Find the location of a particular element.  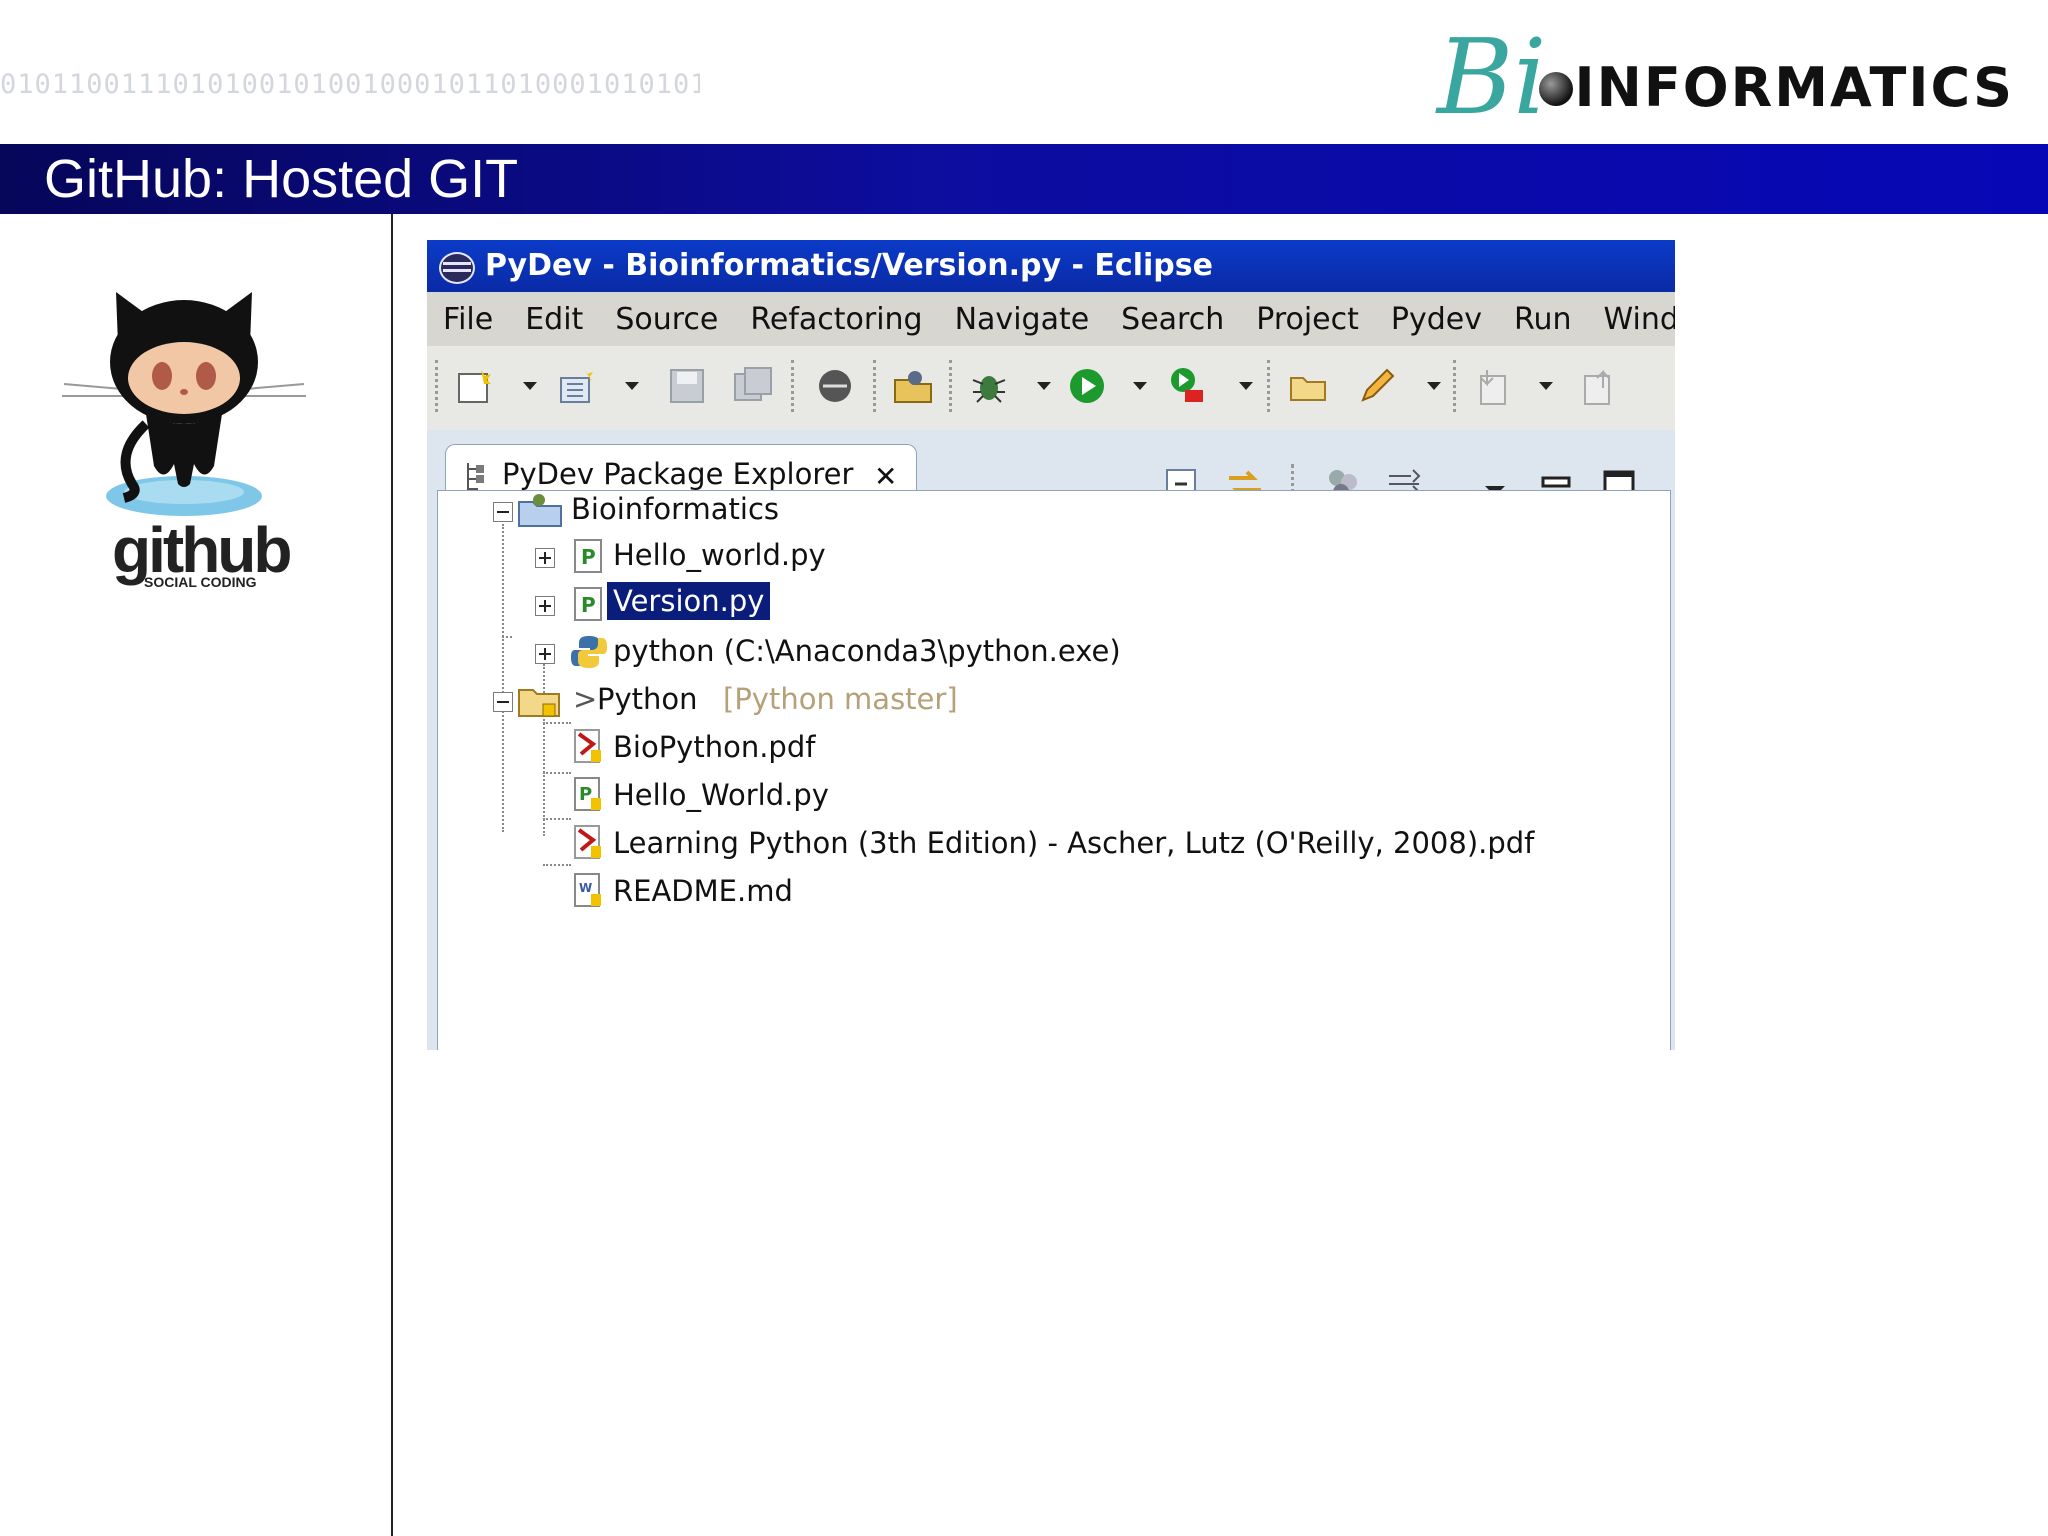

python-console-icon is located at coordinates (835, 386).